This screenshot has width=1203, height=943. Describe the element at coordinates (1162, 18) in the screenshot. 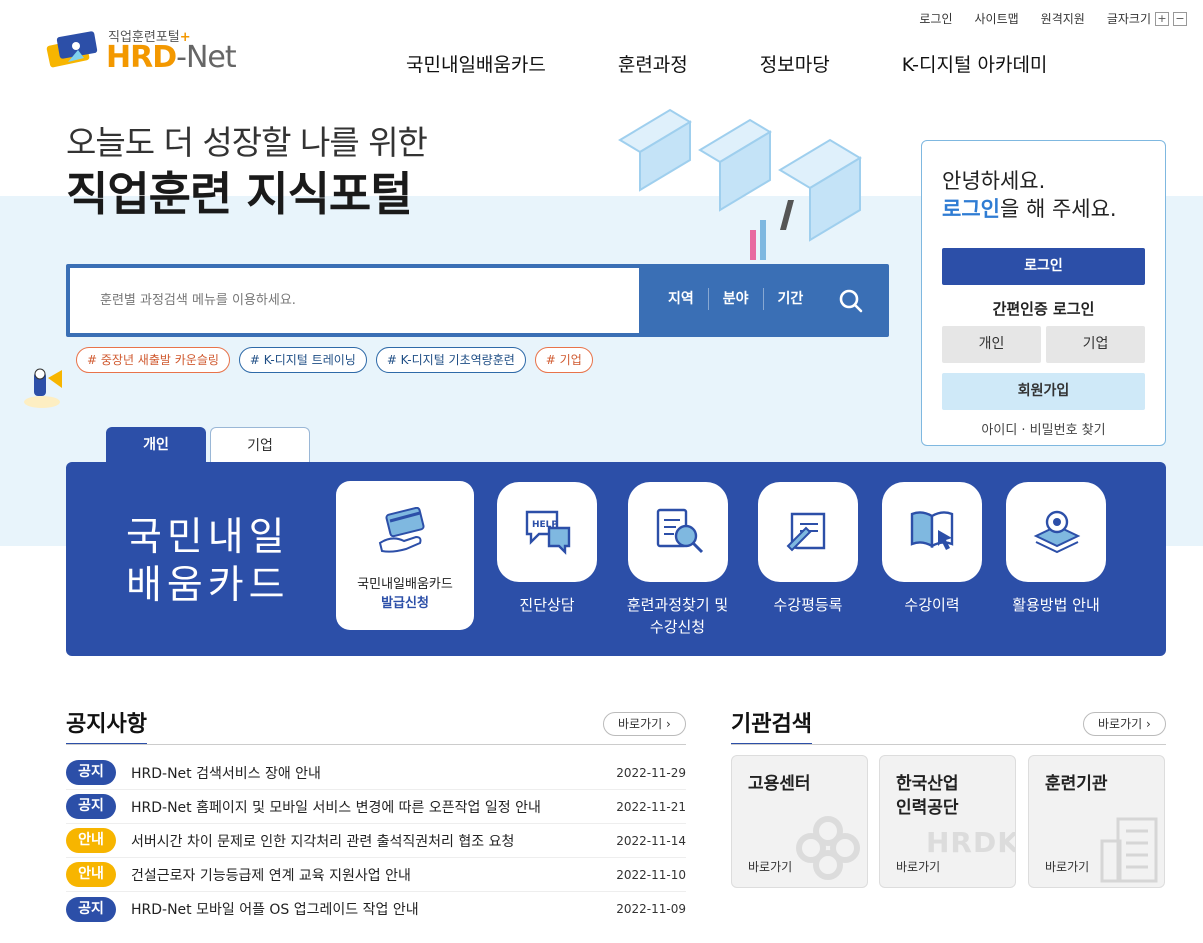

I see `font-increase-button: +` at that location.